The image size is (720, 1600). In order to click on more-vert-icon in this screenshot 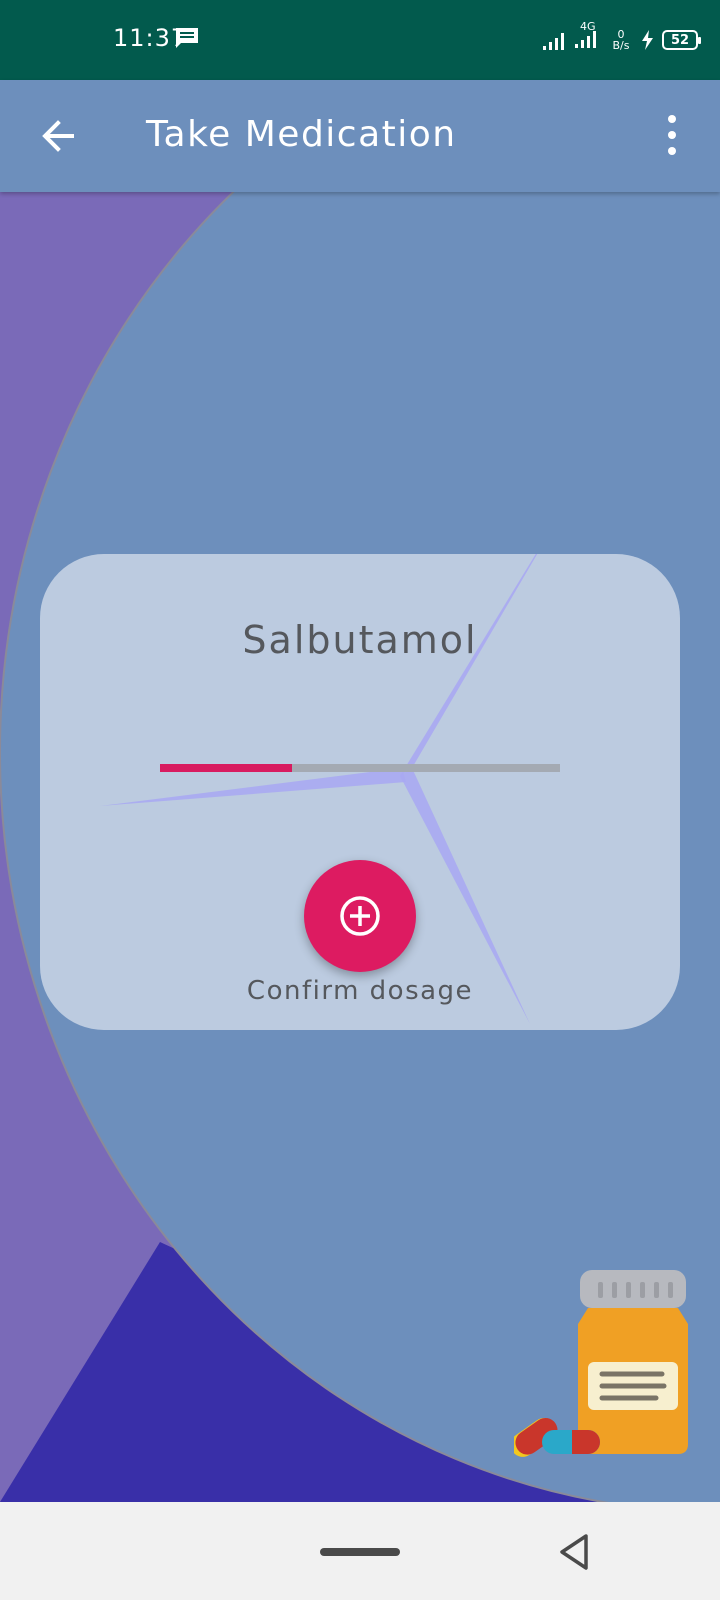, I will do `click(672, 119)`.